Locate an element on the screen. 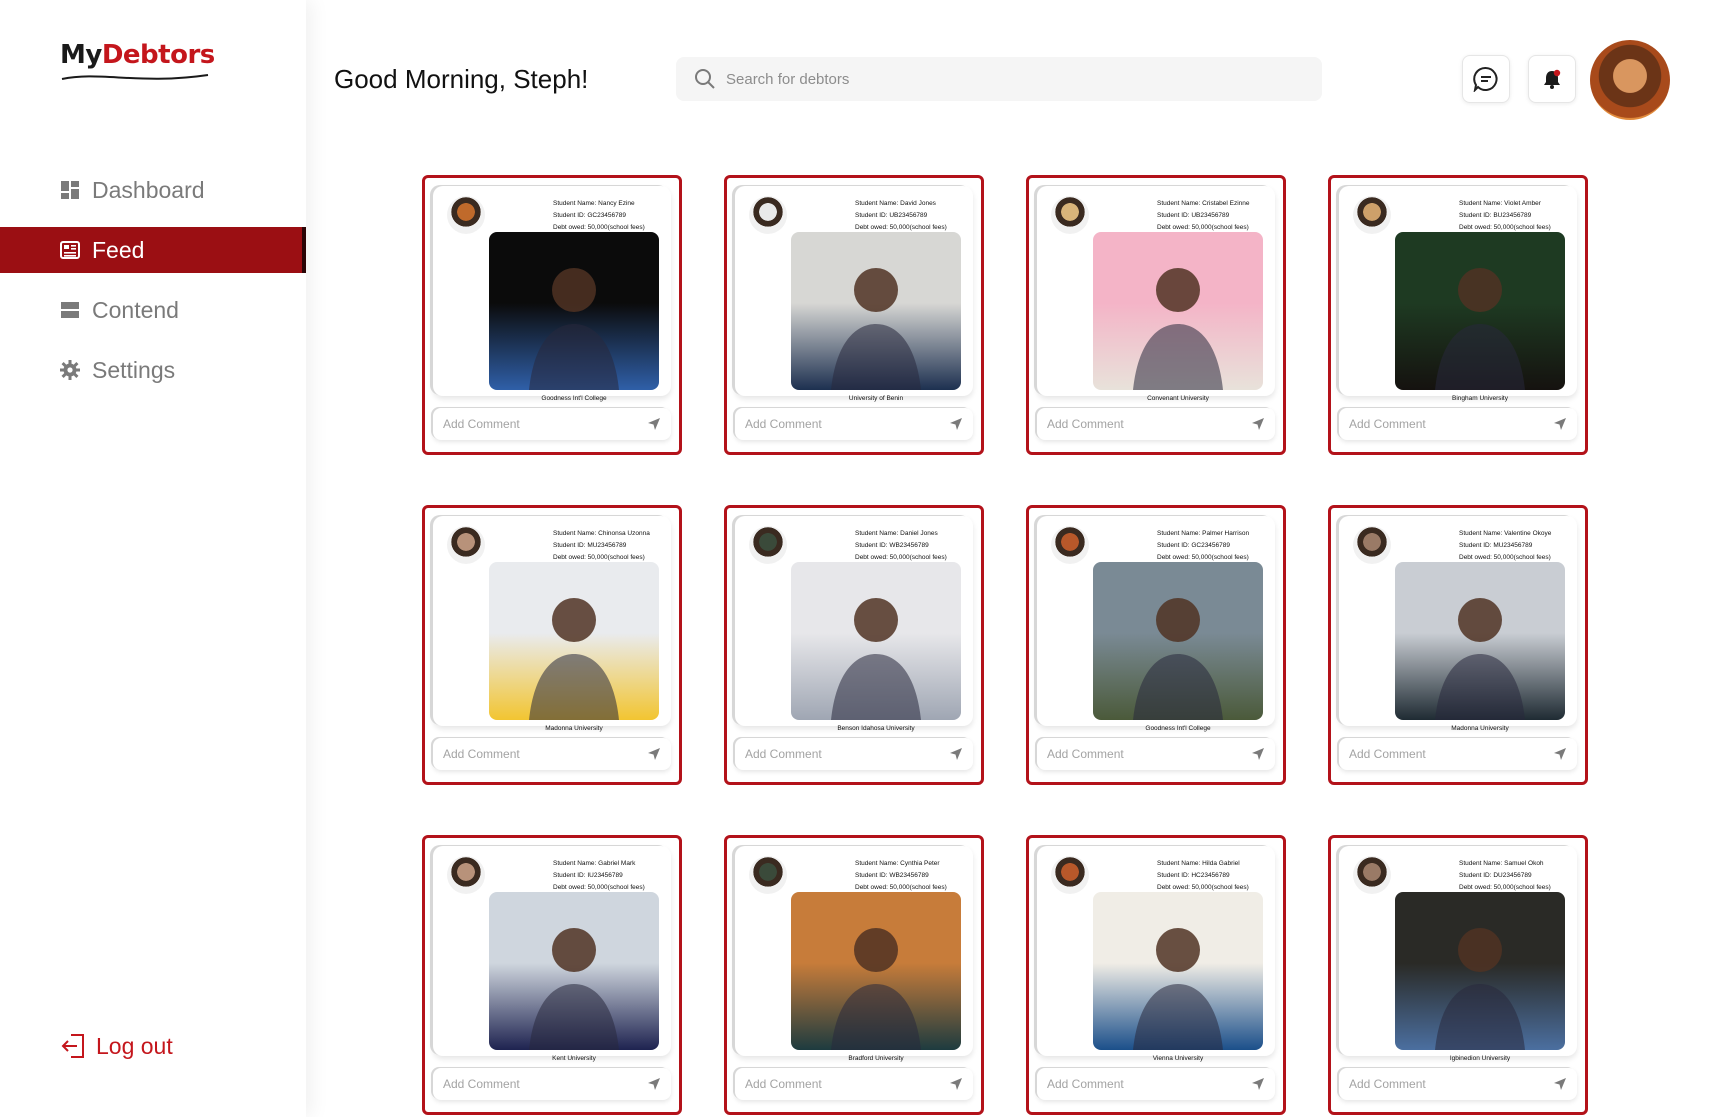 The height and width of the screenshot is (1117, 1728). logout-label: Log out is located at coordinates (134, 1045).